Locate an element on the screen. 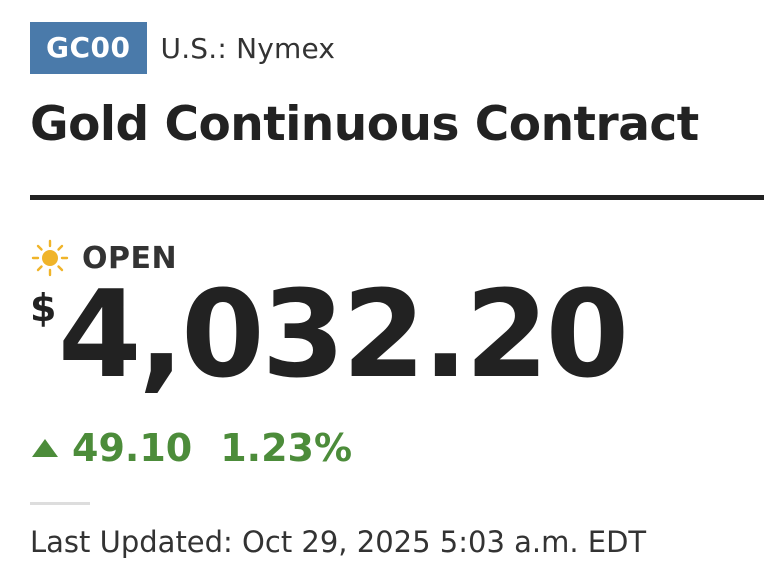  up-arrow-icon is located at coordinates (45, 448).